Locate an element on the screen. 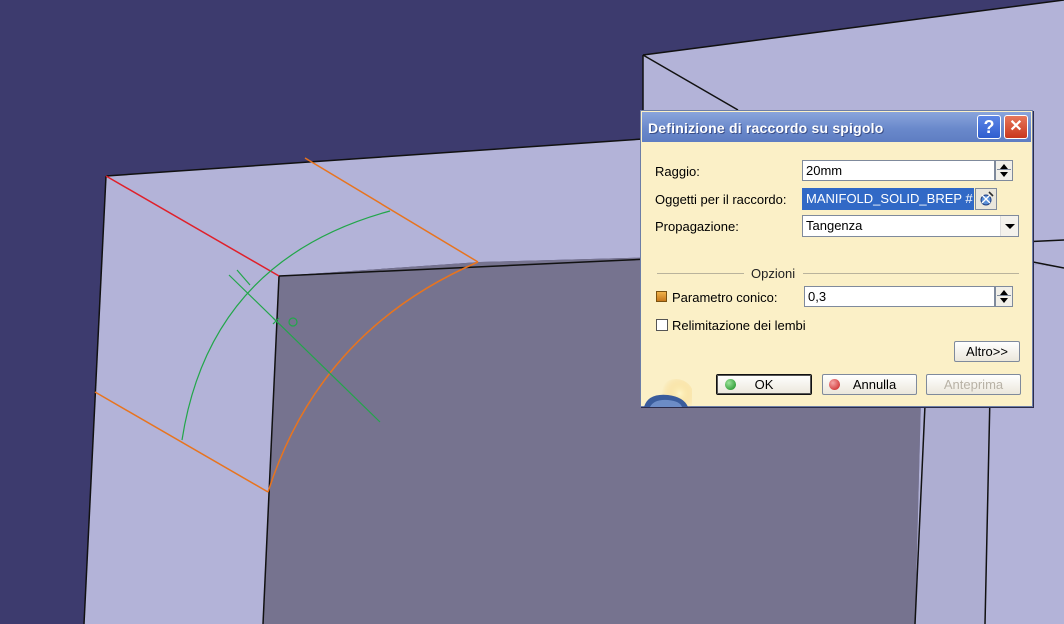 Image resolution: width=1064 pixels, height=624 pixels. opzioni-divider-right is located at coordinates (911, 273).